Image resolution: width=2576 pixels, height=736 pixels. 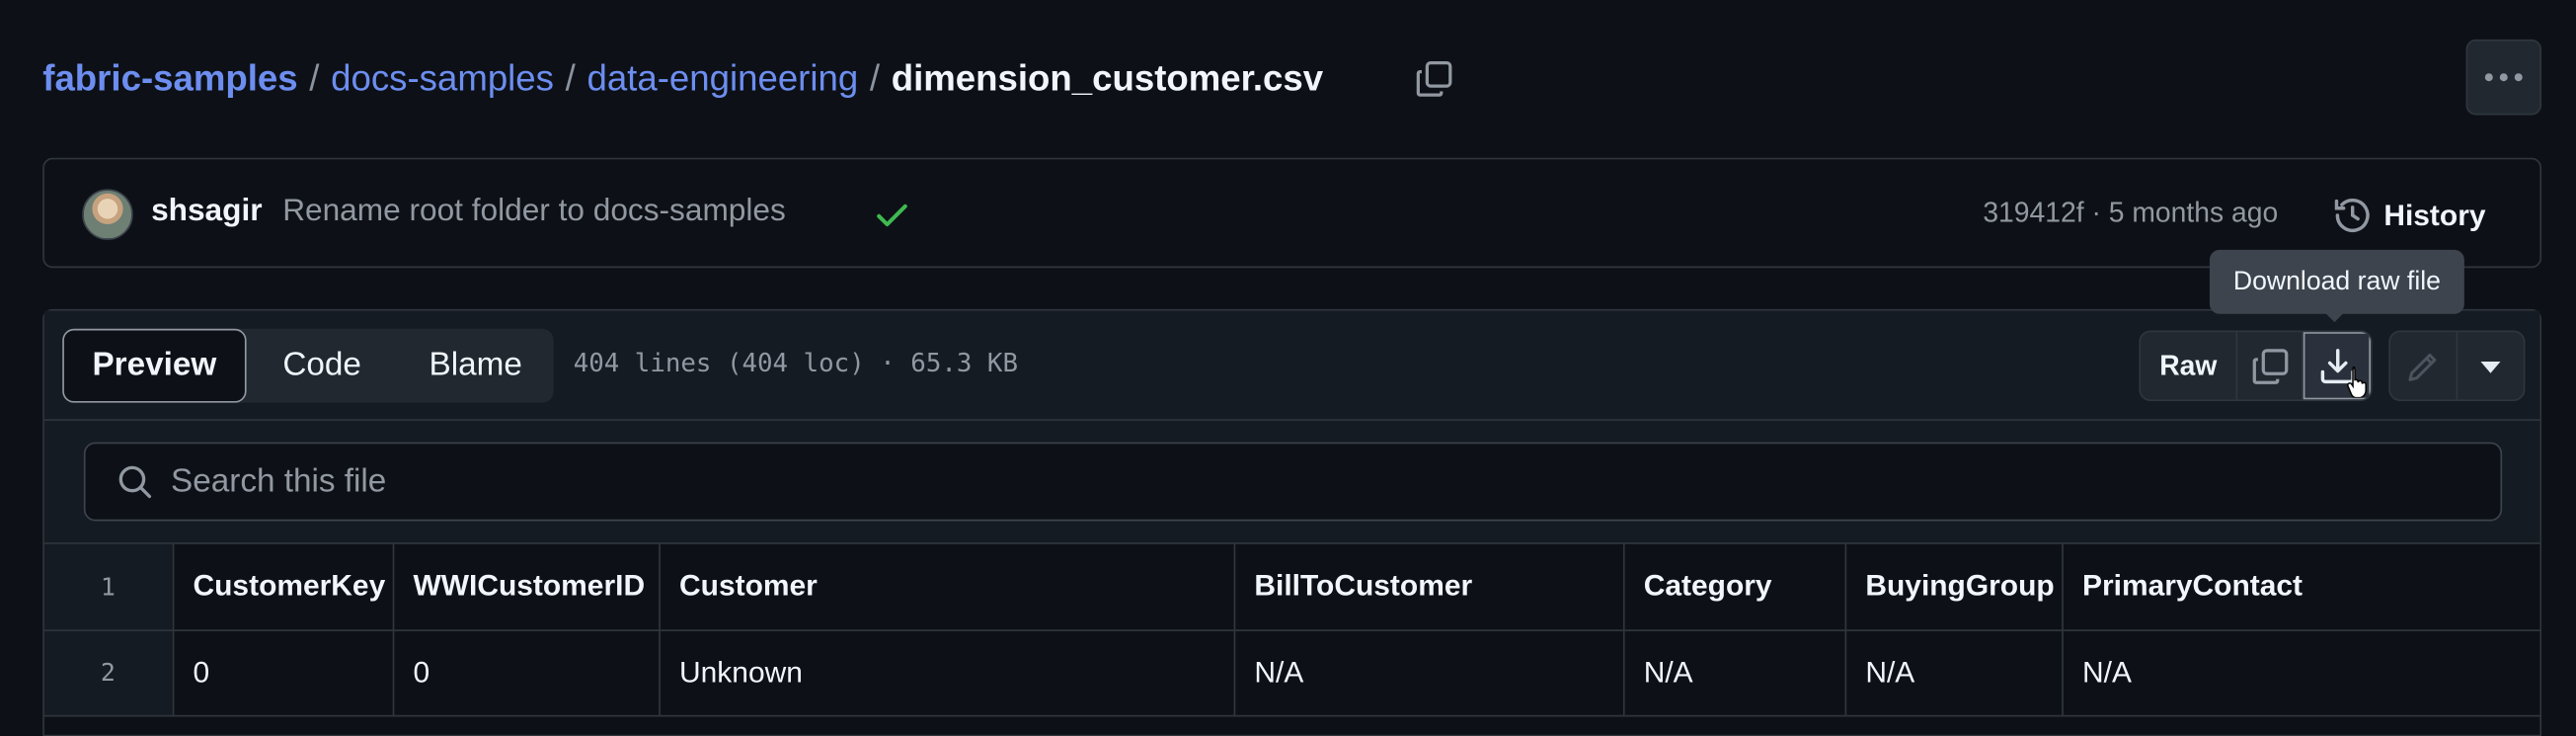 What do you see at coordinates (322, 366) in the screenshot?
I see `tab-code: Code` at bounding box center [322, 366].